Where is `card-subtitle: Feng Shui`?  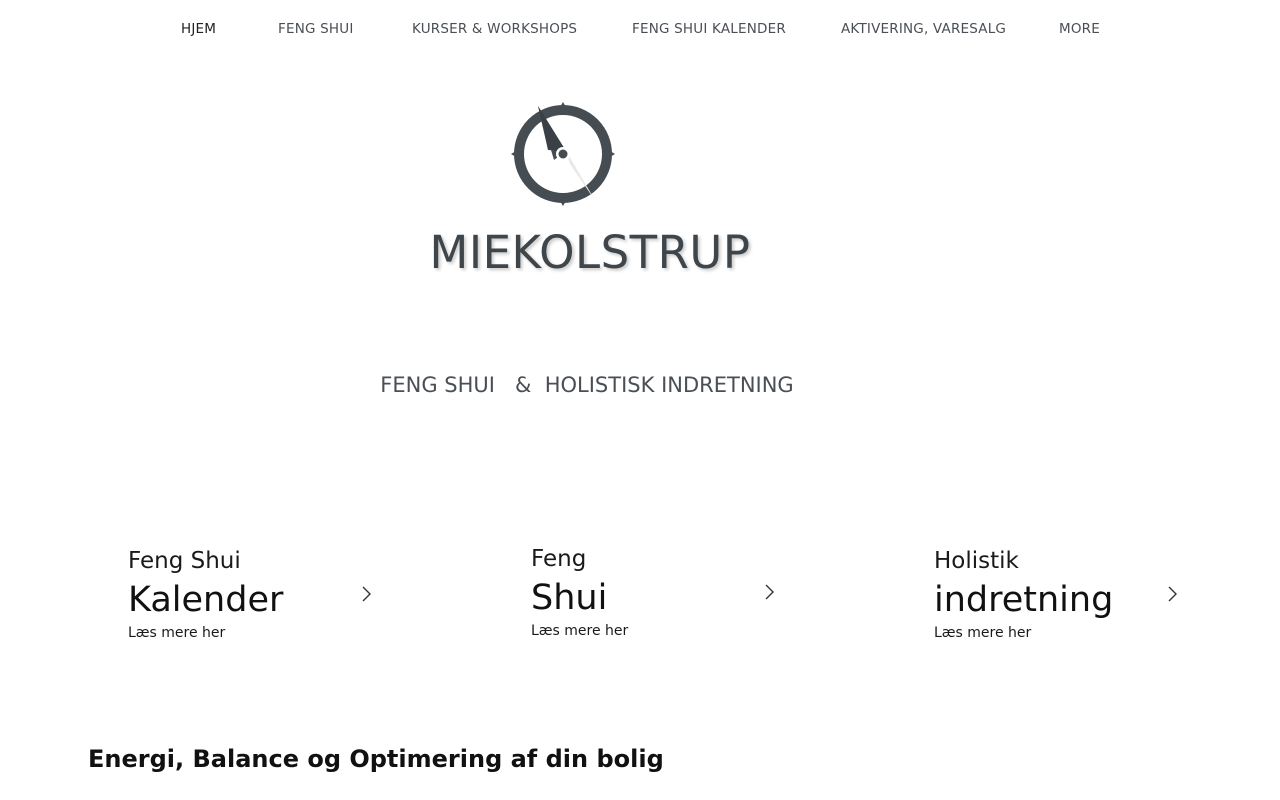 card-subtitle: Feng Shui is located at coordinates (184, 561).